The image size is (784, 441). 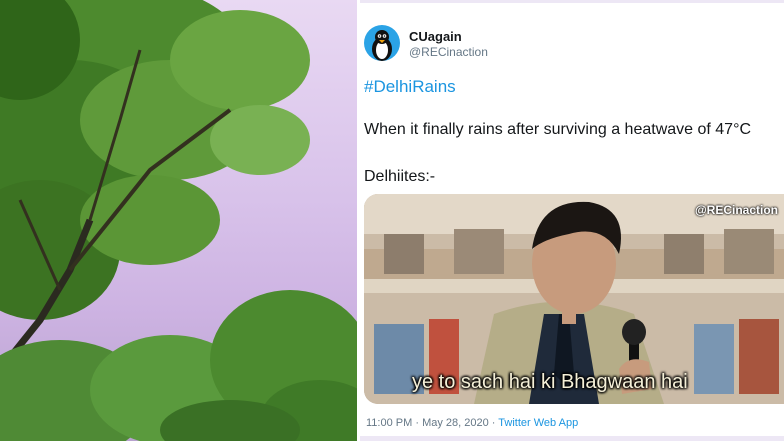 I want to click on penguin-icon, so click(x=382, y=45).